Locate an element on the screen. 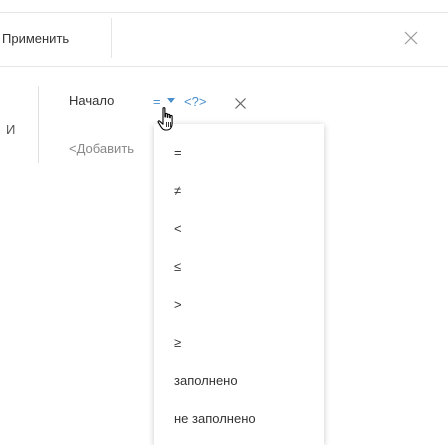 The width and height of the screenshot is (448, 445). group-bracket is located at coordinates (38, 124).